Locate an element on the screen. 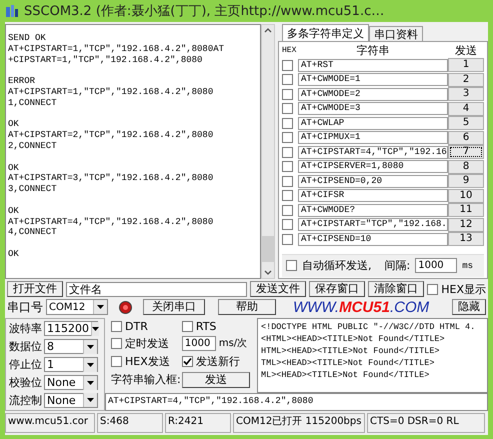 Image resolution: width=493 pixels, height=439 pixels. logo-text: MCU51 is located at coordinates (364, 307).